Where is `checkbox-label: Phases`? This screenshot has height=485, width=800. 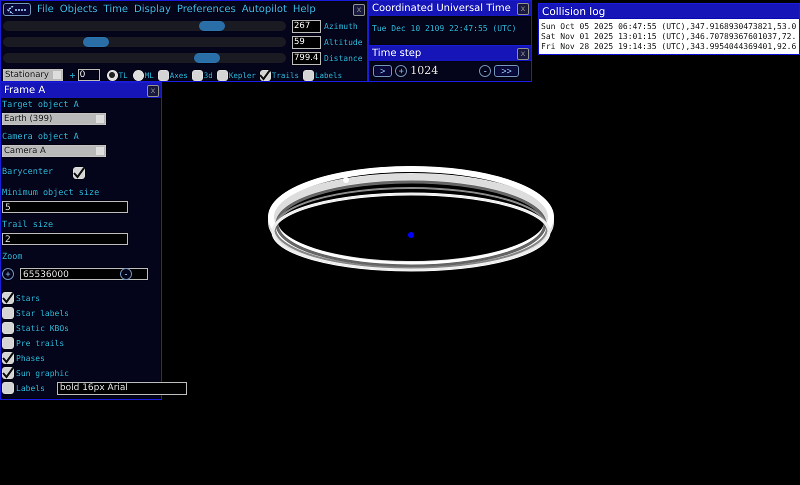
checkbox-label: Phases is located at coordinates (30, 358).